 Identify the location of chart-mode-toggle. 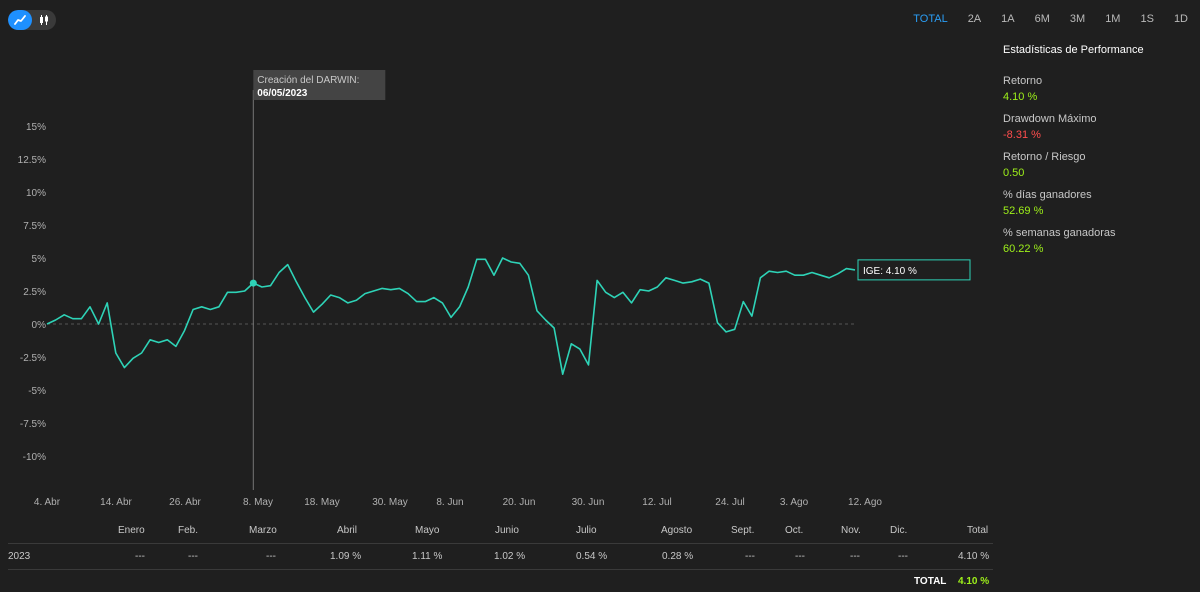
(32, 20).